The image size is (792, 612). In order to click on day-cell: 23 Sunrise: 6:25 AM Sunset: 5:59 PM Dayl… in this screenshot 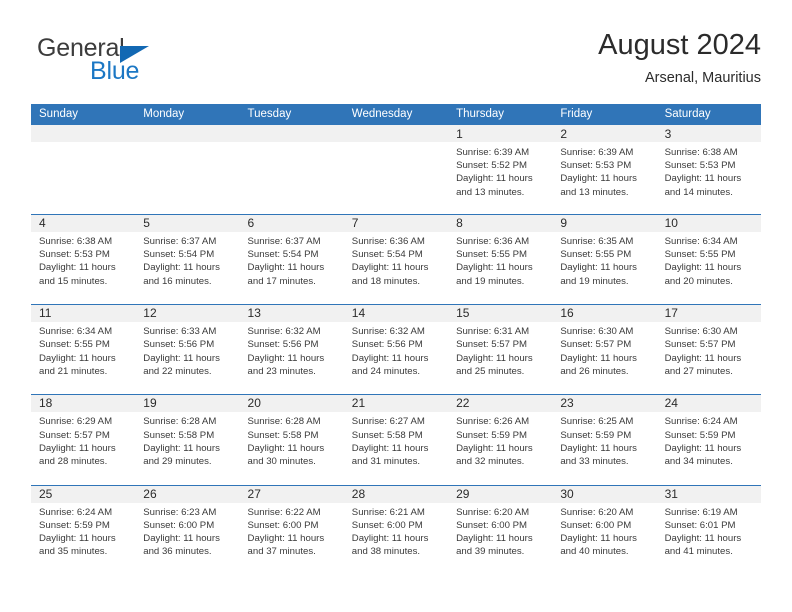, I will do `click(604, 431)`.